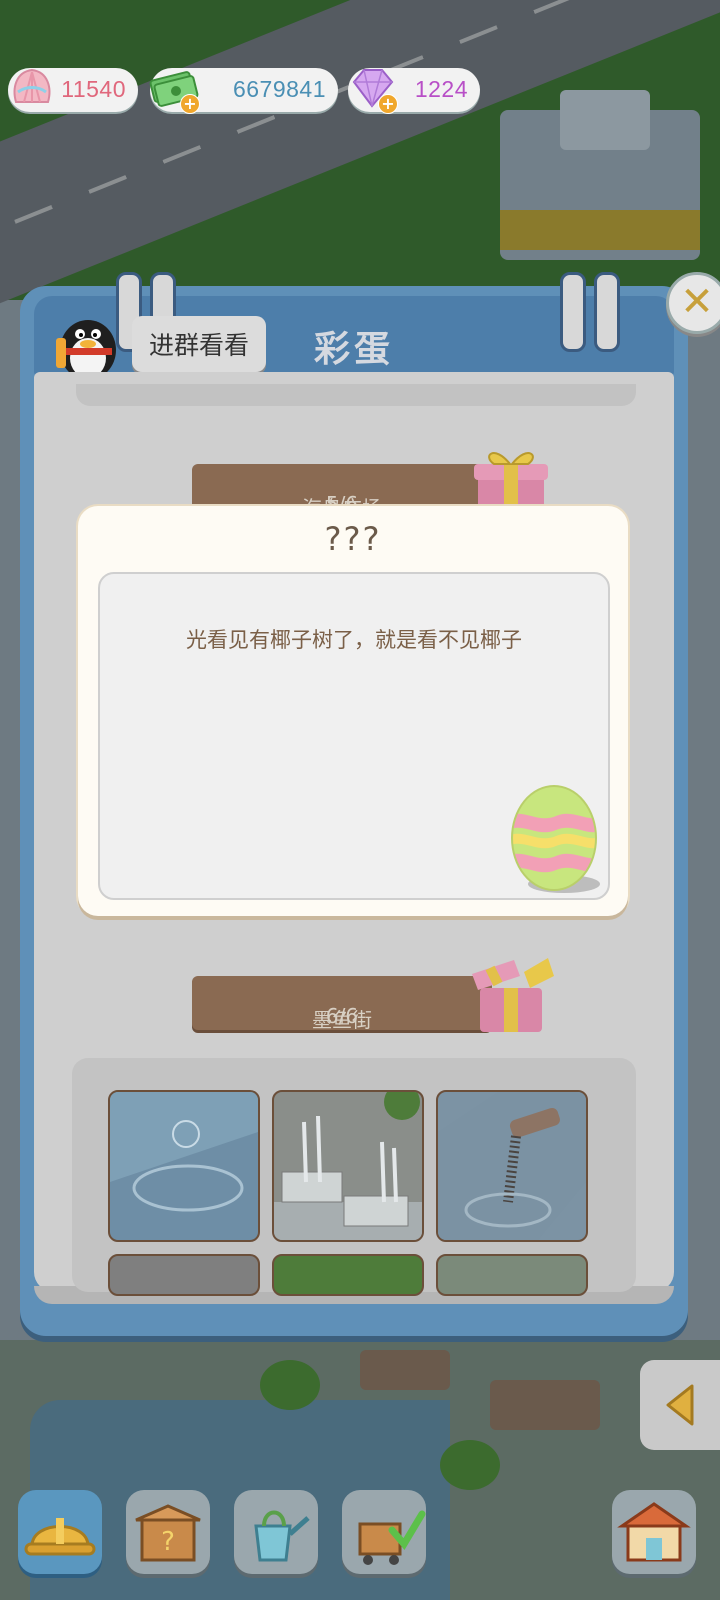 The height and width of the screenshot is (1600, 720). I want to click on delivery-button, so click(384, 1532).